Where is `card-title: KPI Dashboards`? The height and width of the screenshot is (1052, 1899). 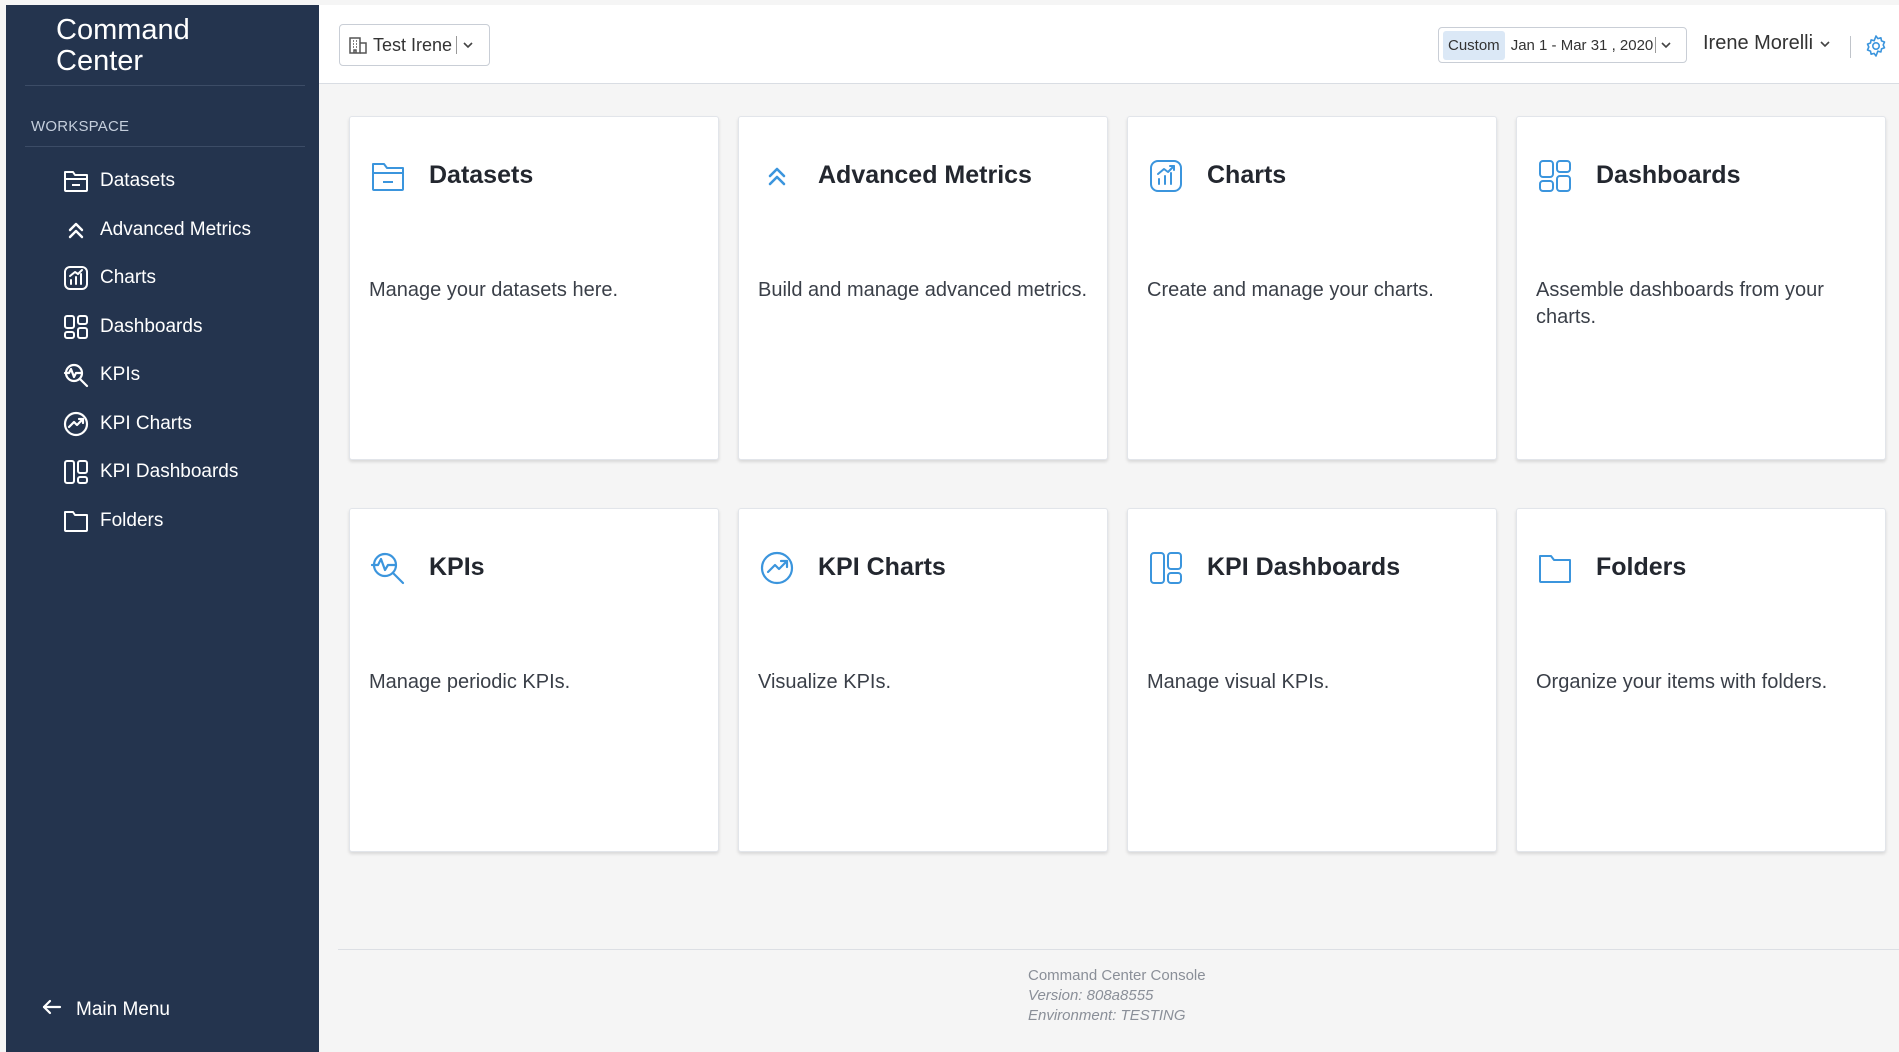 card-title: KPI Dashboards is located at coordinates (1304, 567).